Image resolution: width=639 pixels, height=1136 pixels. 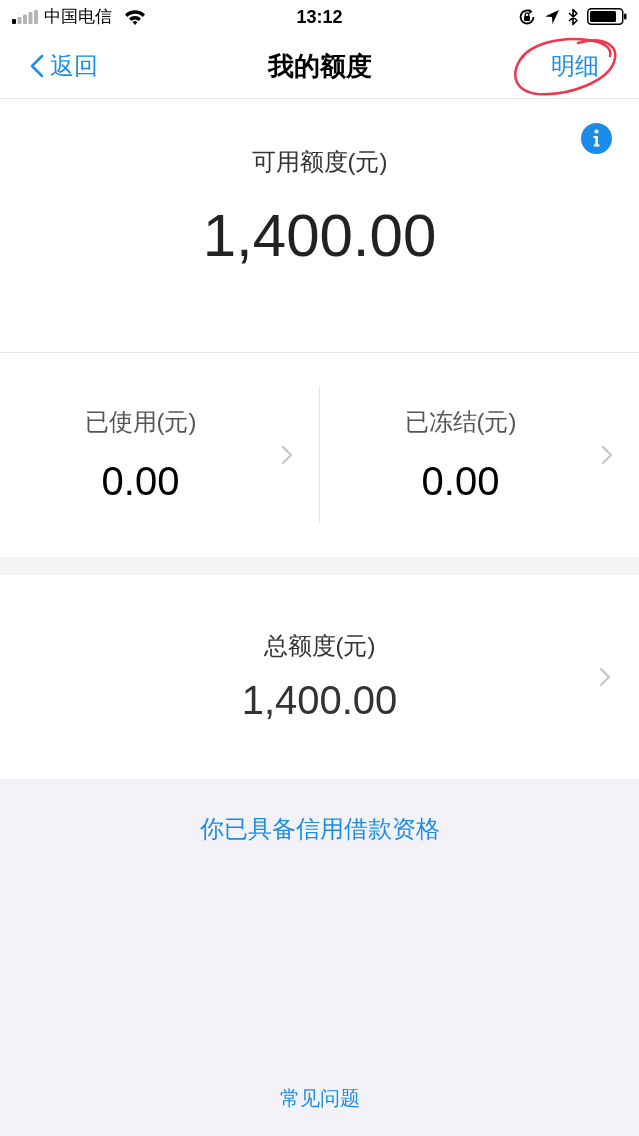 What do you see at coordinates (573, 16) in the screenshot?
I see `bluetooth-icon` at bounding box center [573, 16].